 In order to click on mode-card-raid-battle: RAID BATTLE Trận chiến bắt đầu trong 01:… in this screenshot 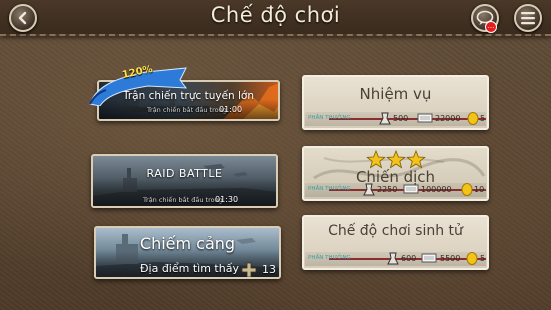, I will do `click(184, 181)`.